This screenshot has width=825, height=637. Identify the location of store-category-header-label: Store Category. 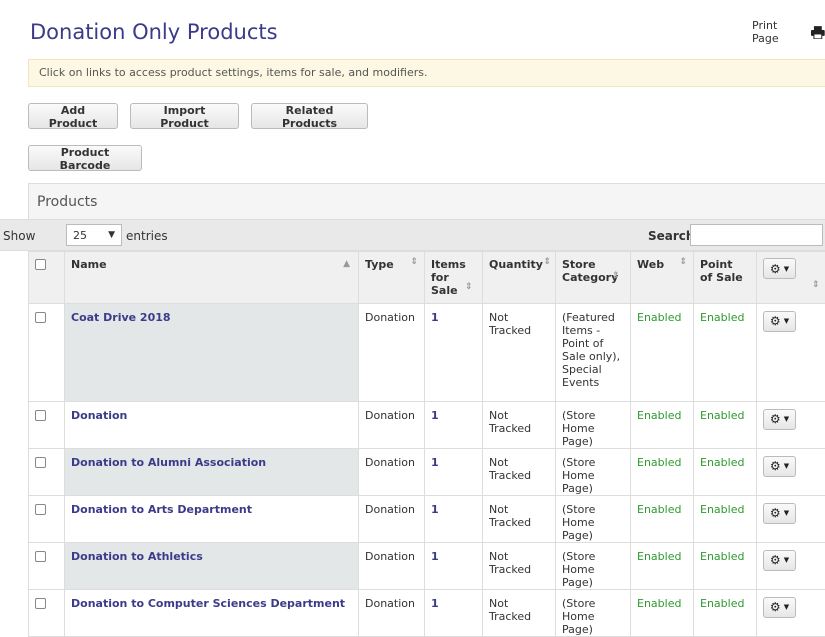
(586, 271).